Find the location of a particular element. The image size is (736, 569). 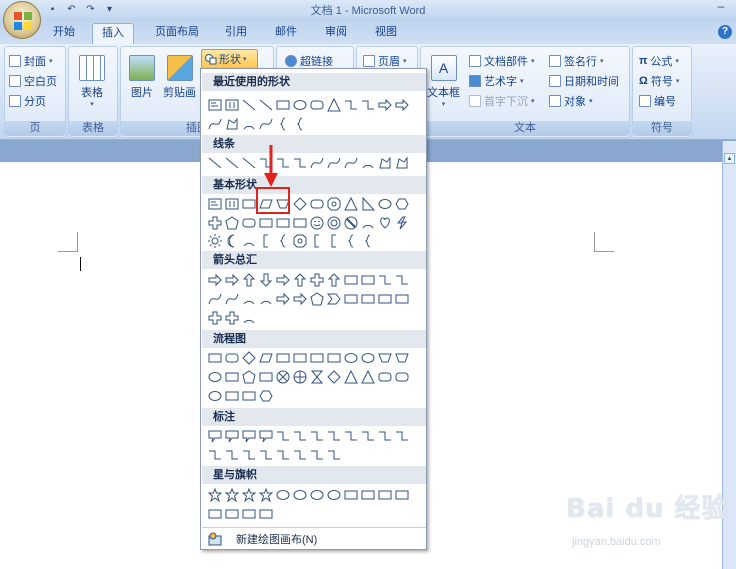

tab-0: 开始 is located at coordinates (64, 33).